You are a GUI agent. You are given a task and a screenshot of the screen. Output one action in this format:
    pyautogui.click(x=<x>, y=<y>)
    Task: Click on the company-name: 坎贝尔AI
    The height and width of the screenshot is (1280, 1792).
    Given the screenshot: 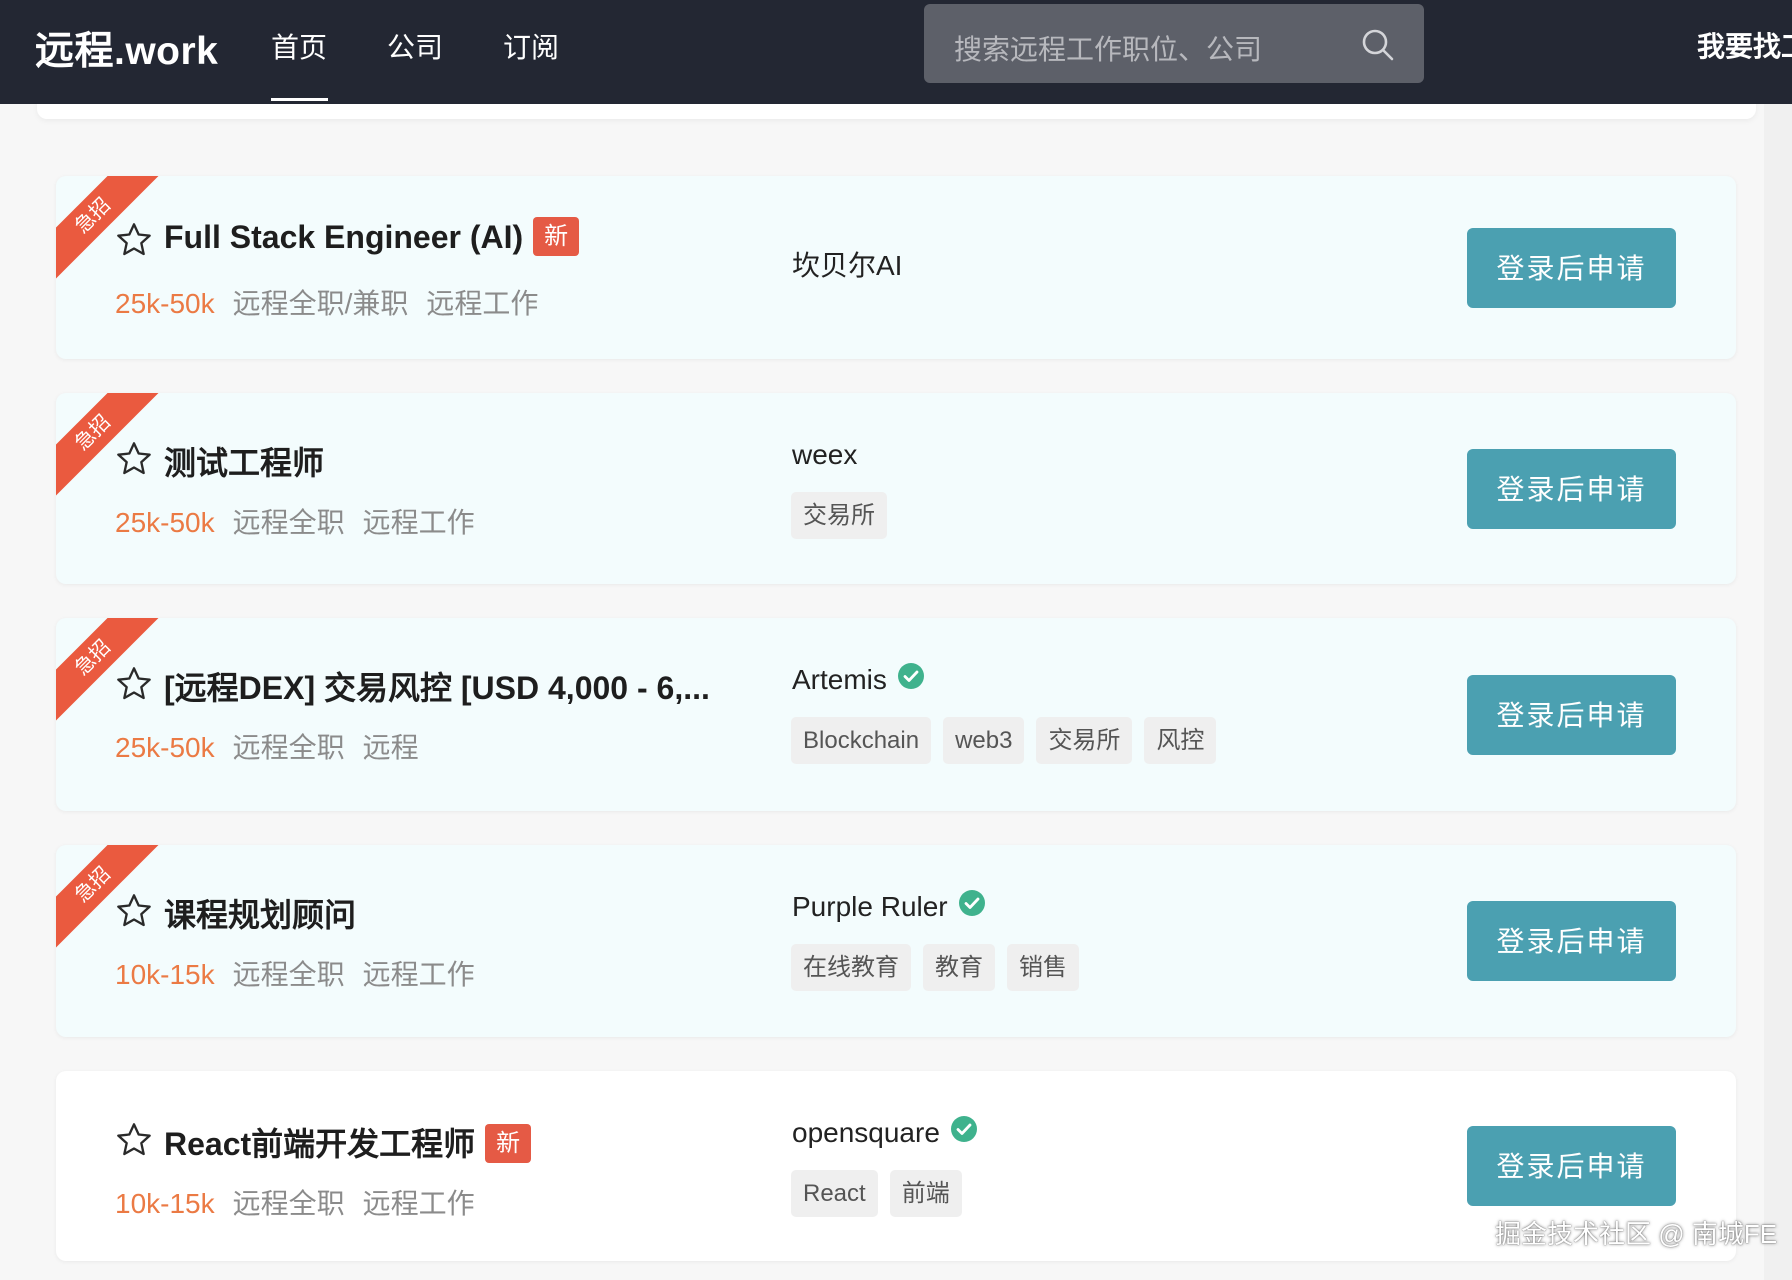 What is the action you would take?
    pyautogui.click(x=847, y=264)
    